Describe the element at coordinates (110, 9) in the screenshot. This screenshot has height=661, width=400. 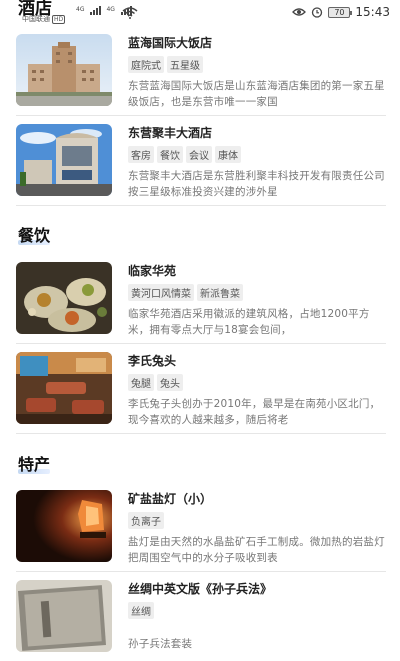
I see `network-type-2: 4G` at that location.